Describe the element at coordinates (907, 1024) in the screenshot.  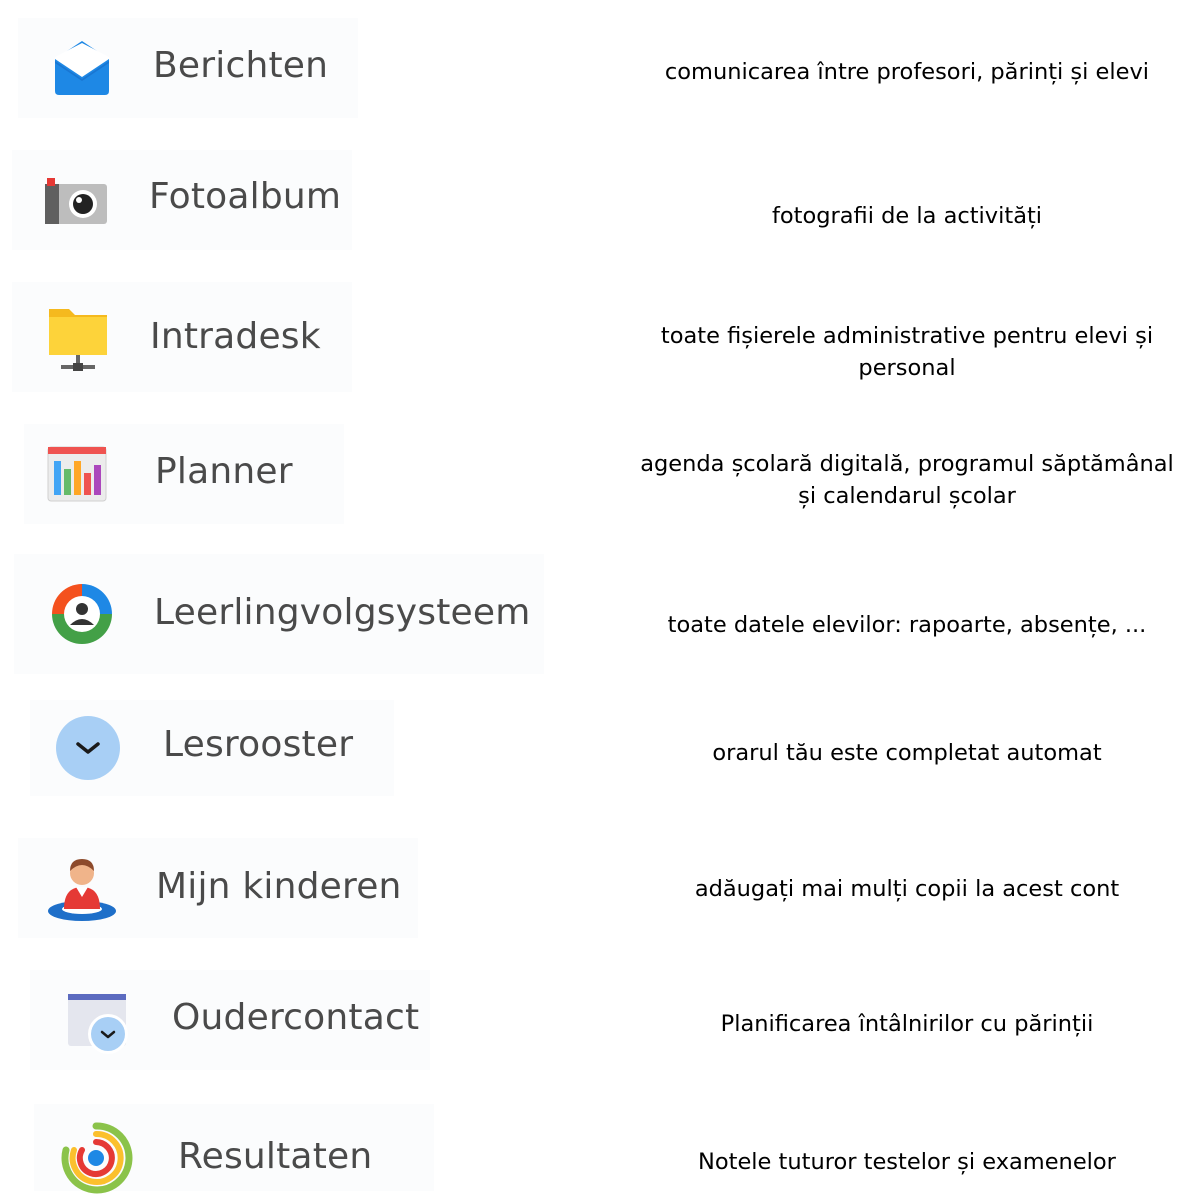
I see `module-description: Planificarea întâlnirilor cu părinții` at that location.